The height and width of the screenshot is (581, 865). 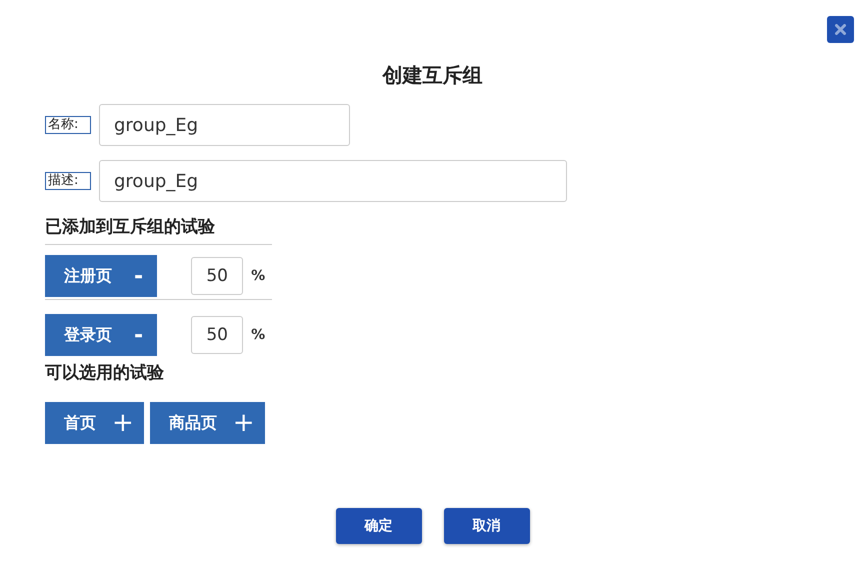 I want to click on experiment-button: 注册页 -, so click(x=101, y=276).